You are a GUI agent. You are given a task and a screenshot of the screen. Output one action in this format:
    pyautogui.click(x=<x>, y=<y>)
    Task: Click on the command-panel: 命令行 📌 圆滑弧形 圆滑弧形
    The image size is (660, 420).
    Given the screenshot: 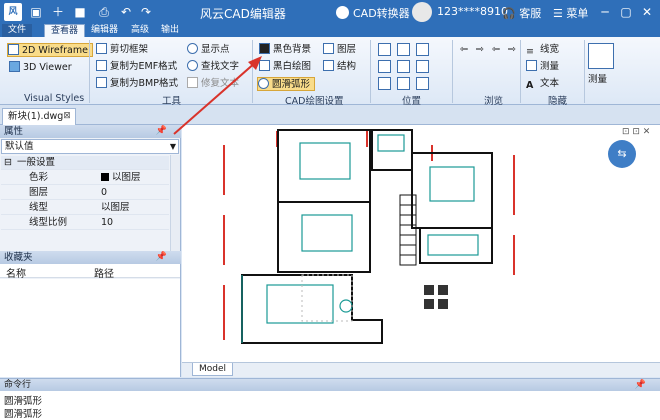 What is the action you would take?
    pyautogui.click(x=330, y=399)
    